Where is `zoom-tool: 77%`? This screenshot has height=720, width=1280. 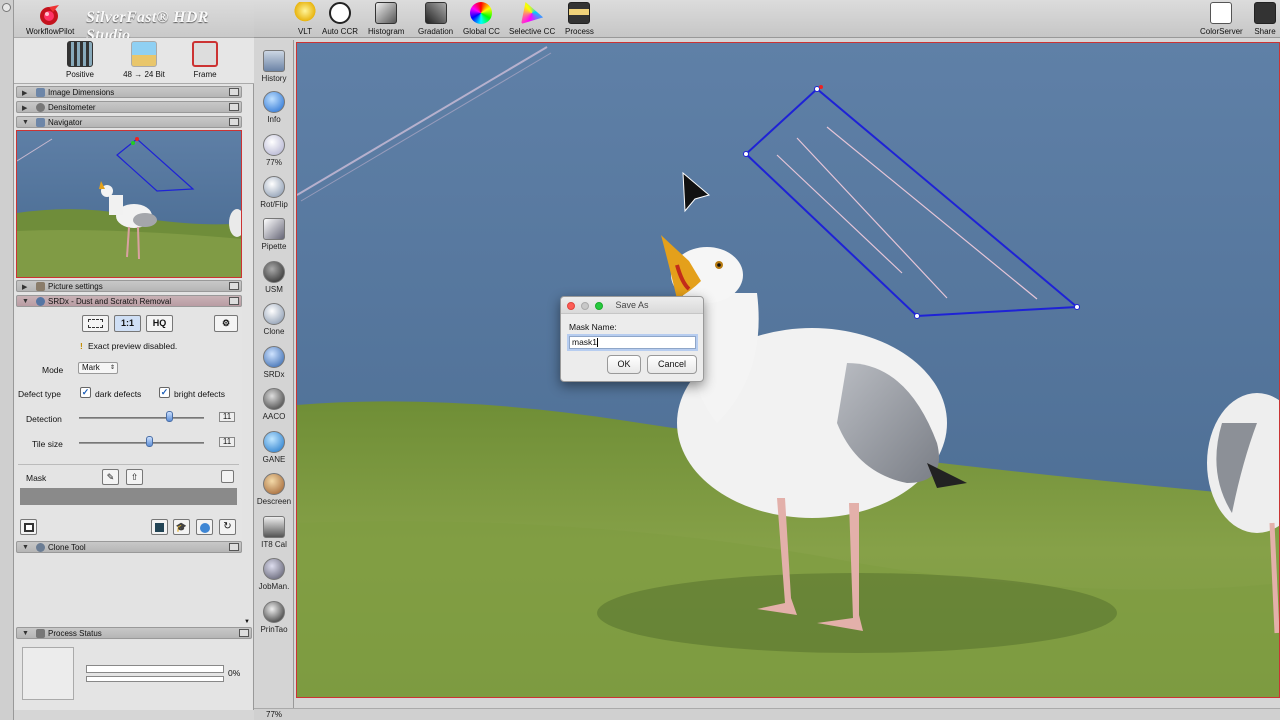 zoom-tool: 77% is located at coordinates (274, 150).